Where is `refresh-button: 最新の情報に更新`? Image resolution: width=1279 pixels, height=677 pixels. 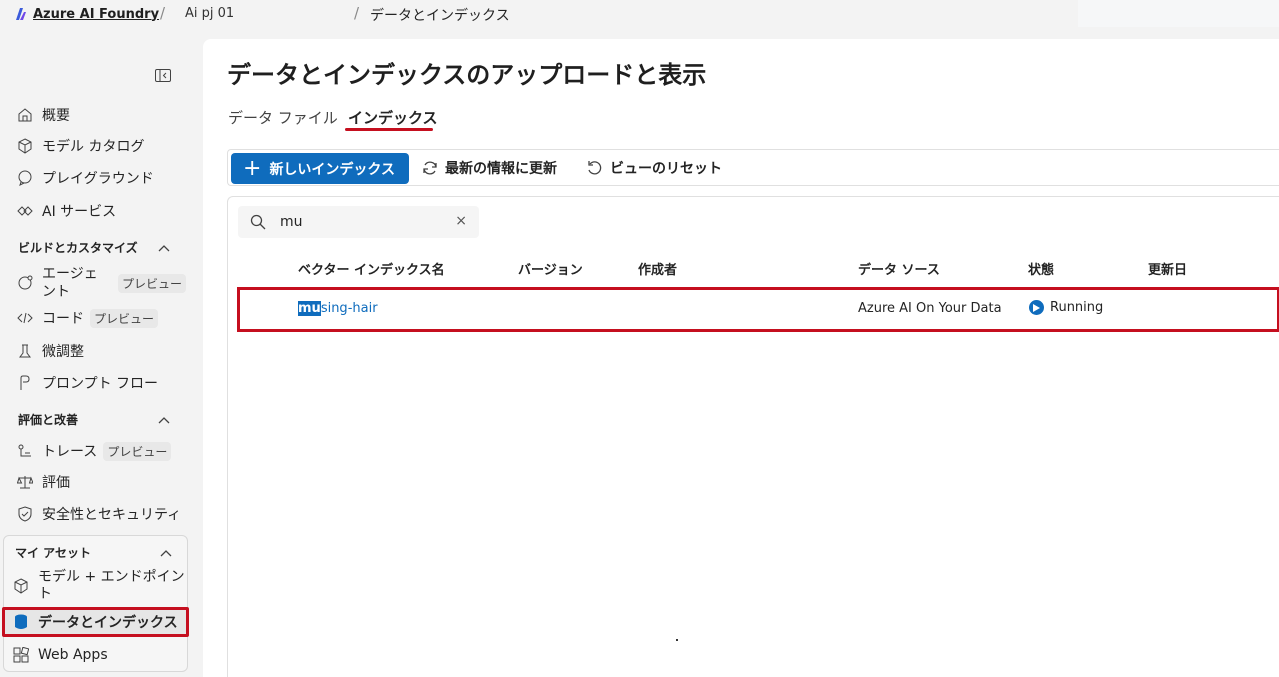 refresh-button: 最新の情報に更新 is located at coordinates (489, 168).